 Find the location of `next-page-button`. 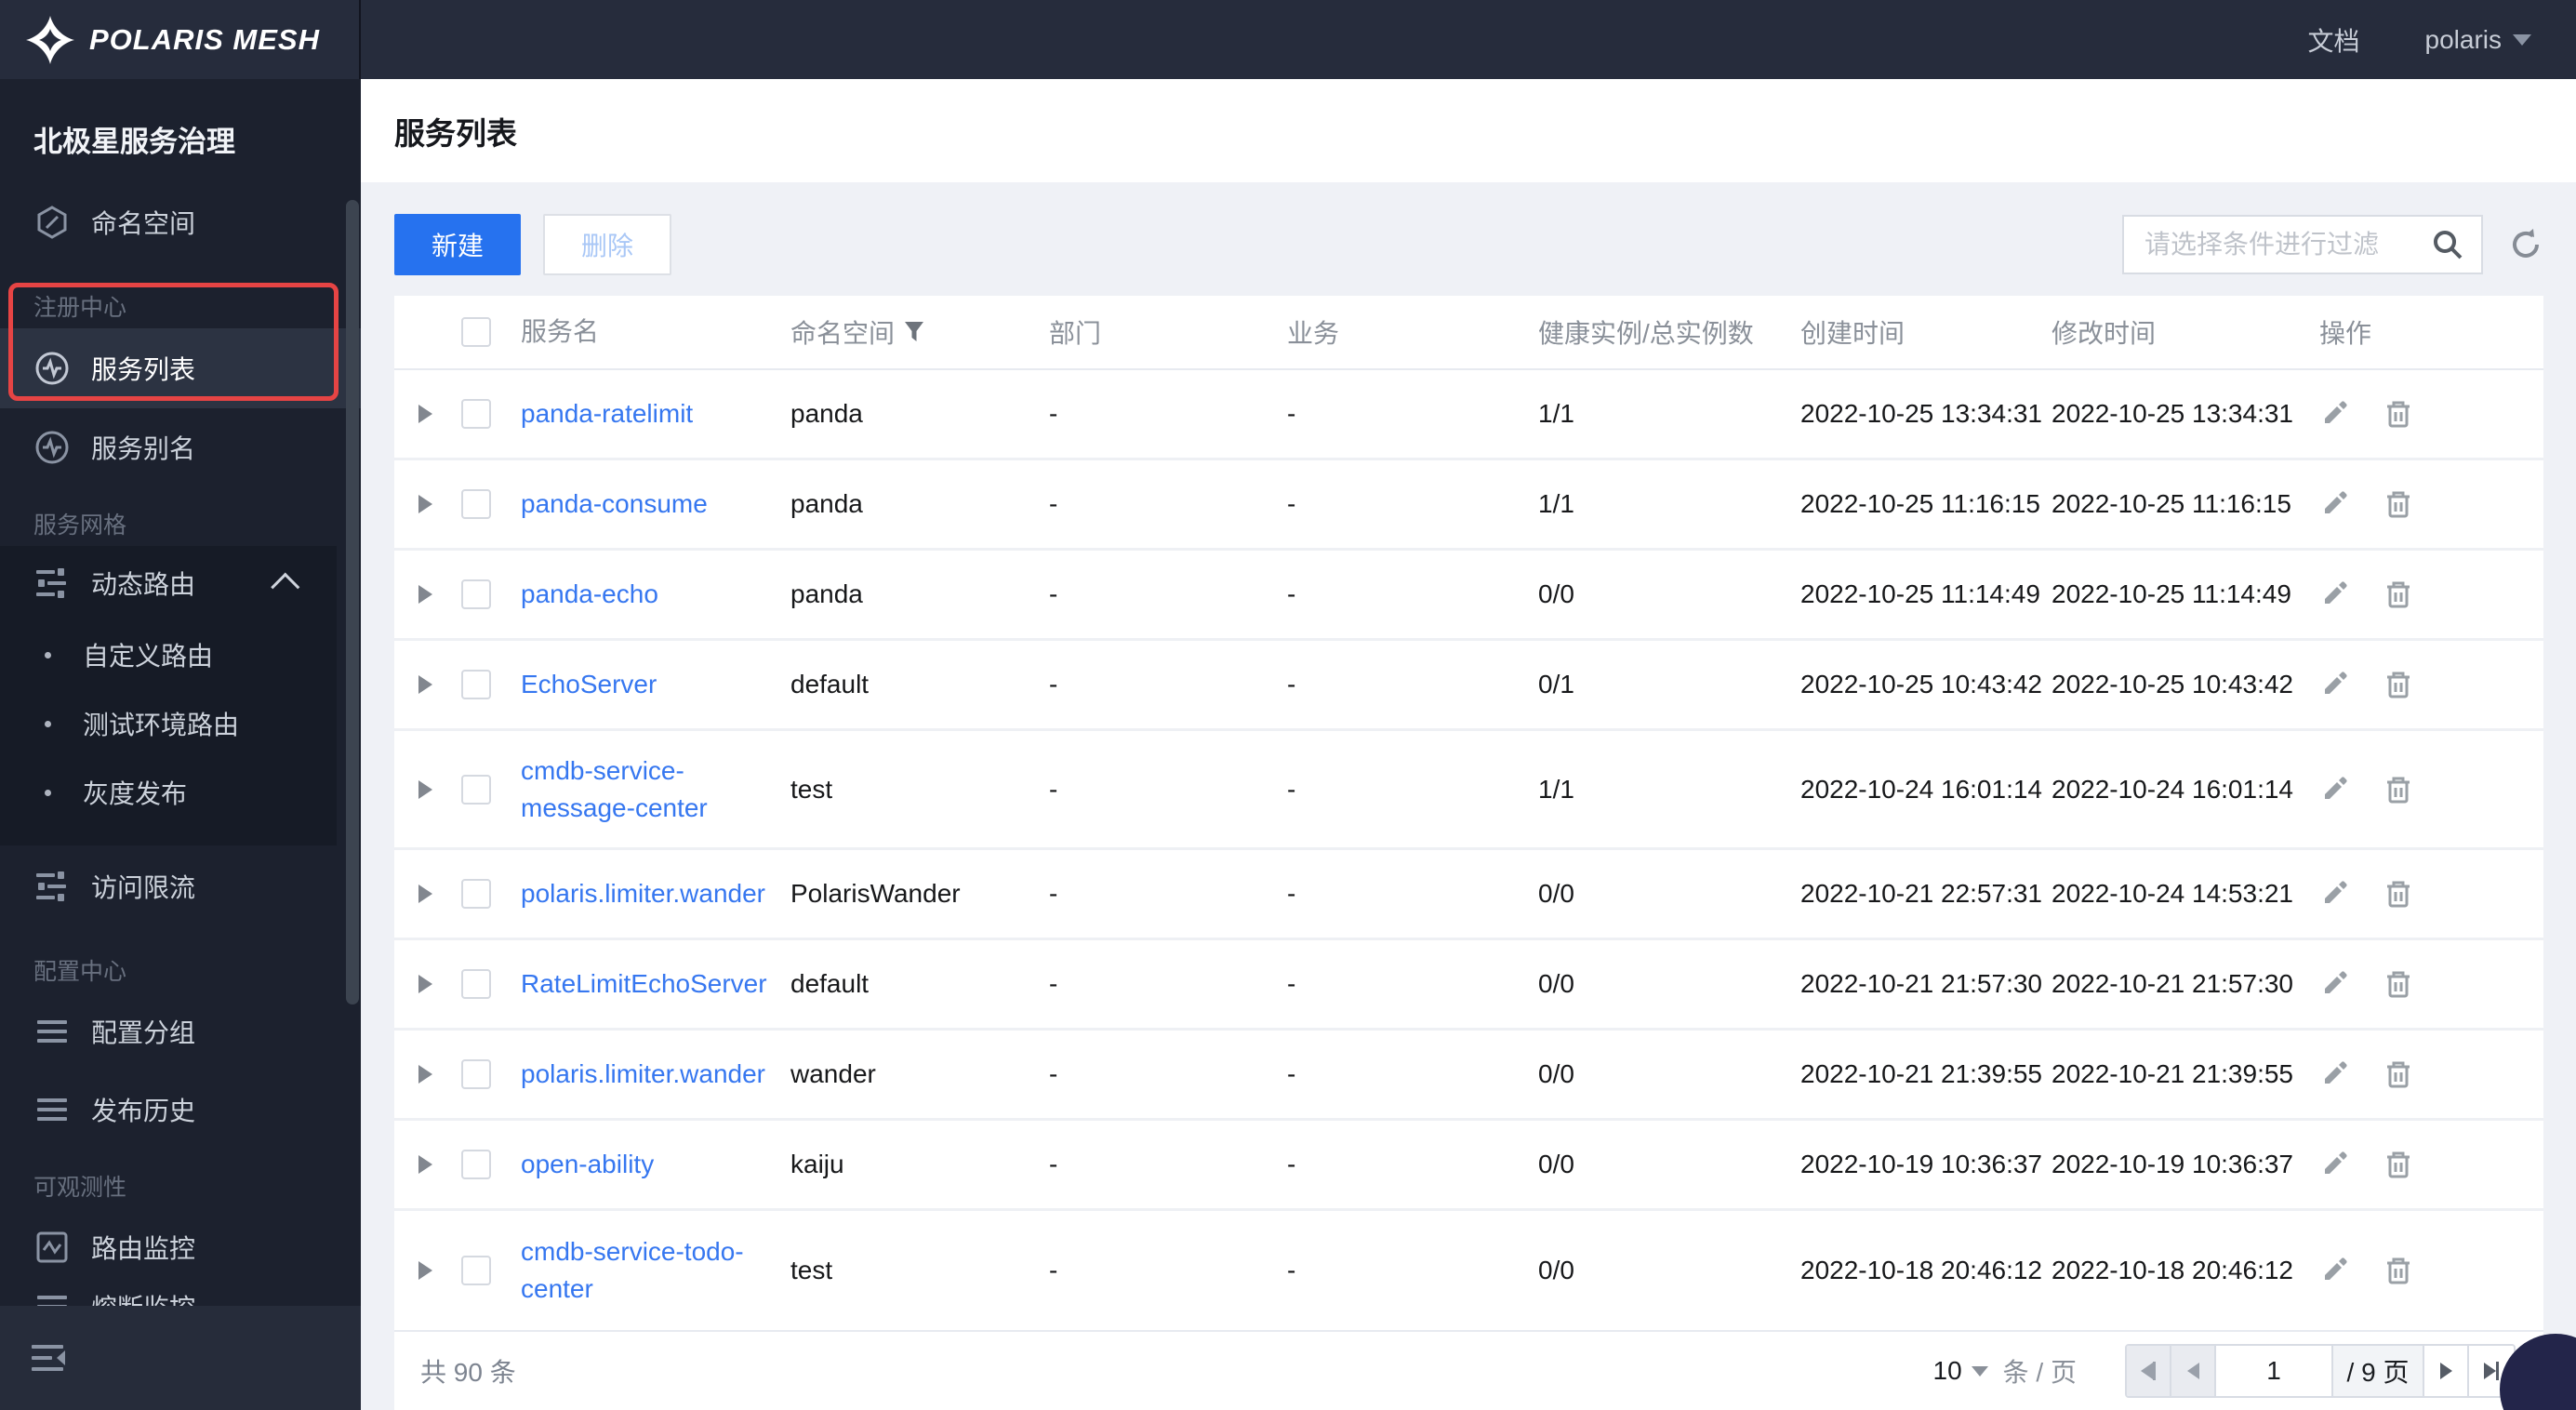

next-page-button is located at coordinates (2446, 1371).